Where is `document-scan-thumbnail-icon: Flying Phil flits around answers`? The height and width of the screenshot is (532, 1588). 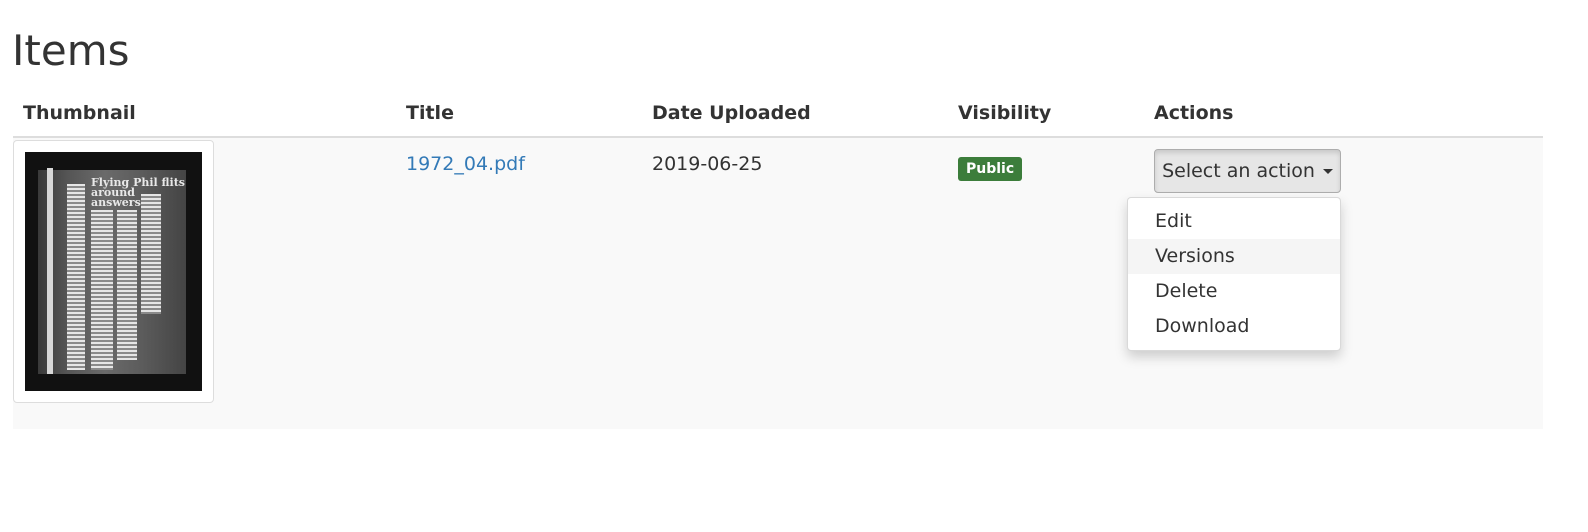
document-scan-thumbnail-icon: Flying Phil flits around answers is located at coordinates (113, 271).